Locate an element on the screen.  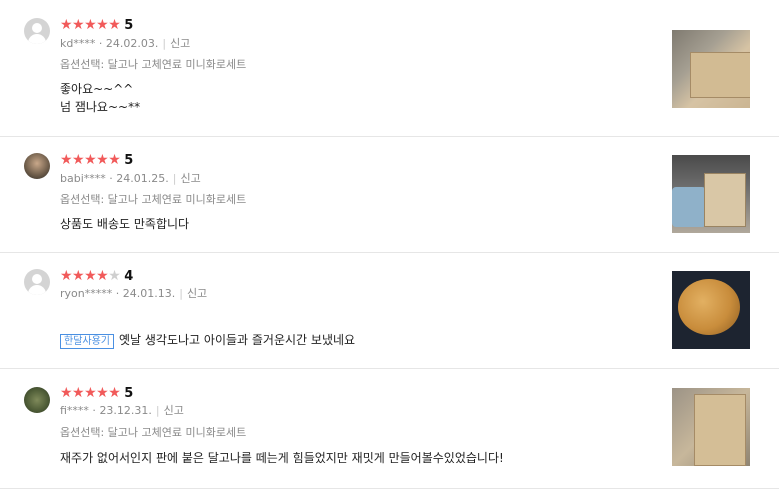
review-meta: fi**** · 23.12.31. | 신고 is located at coordinates (122, 410).